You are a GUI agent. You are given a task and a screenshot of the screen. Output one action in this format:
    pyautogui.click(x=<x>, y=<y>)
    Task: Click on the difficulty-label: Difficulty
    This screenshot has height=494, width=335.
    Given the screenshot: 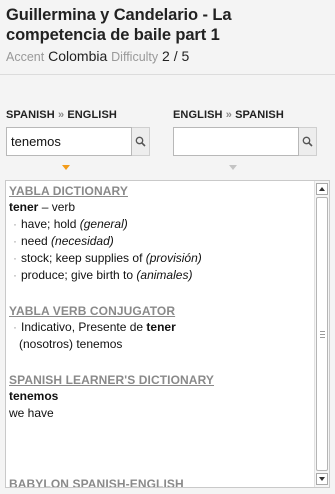 What is the action you would take?
    pyautogui.click(x=135, y=57)
    